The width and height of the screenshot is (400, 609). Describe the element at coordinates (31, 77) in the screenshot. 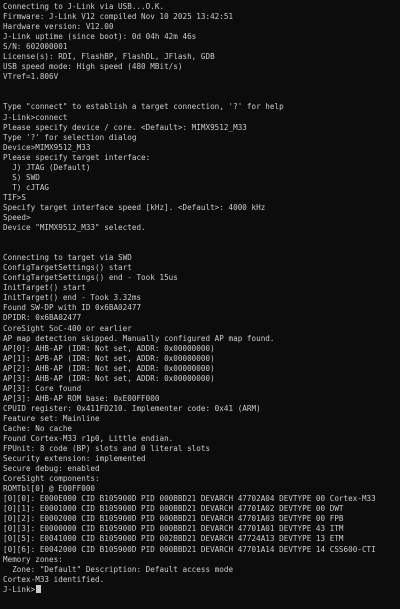

I see `terminal-line: VTref=1.806V` at that location.